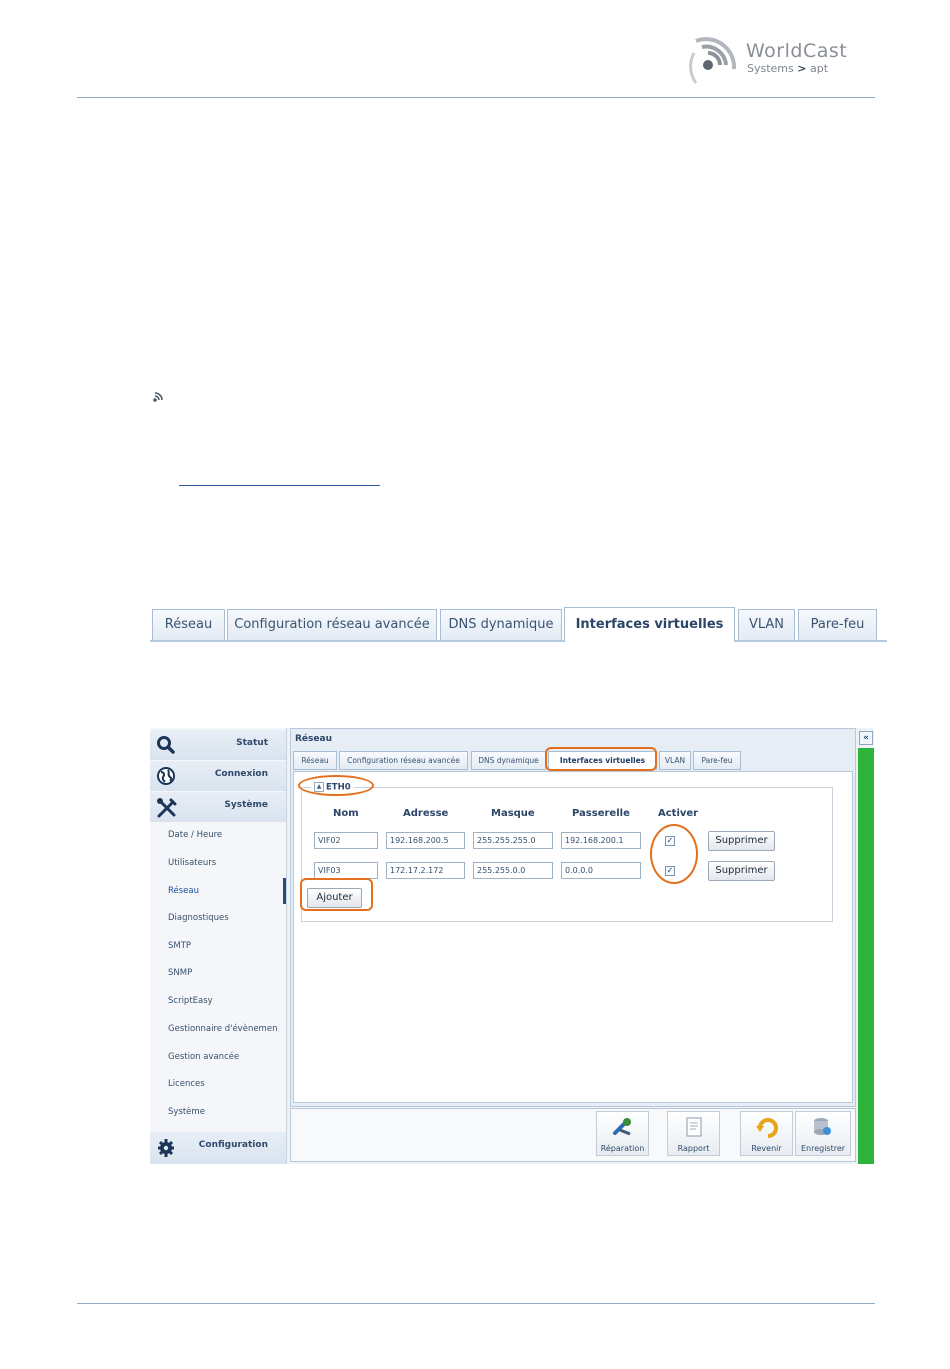 The image size is (950, 1369). I want to click on selected-item-marker, so click(284, 891).